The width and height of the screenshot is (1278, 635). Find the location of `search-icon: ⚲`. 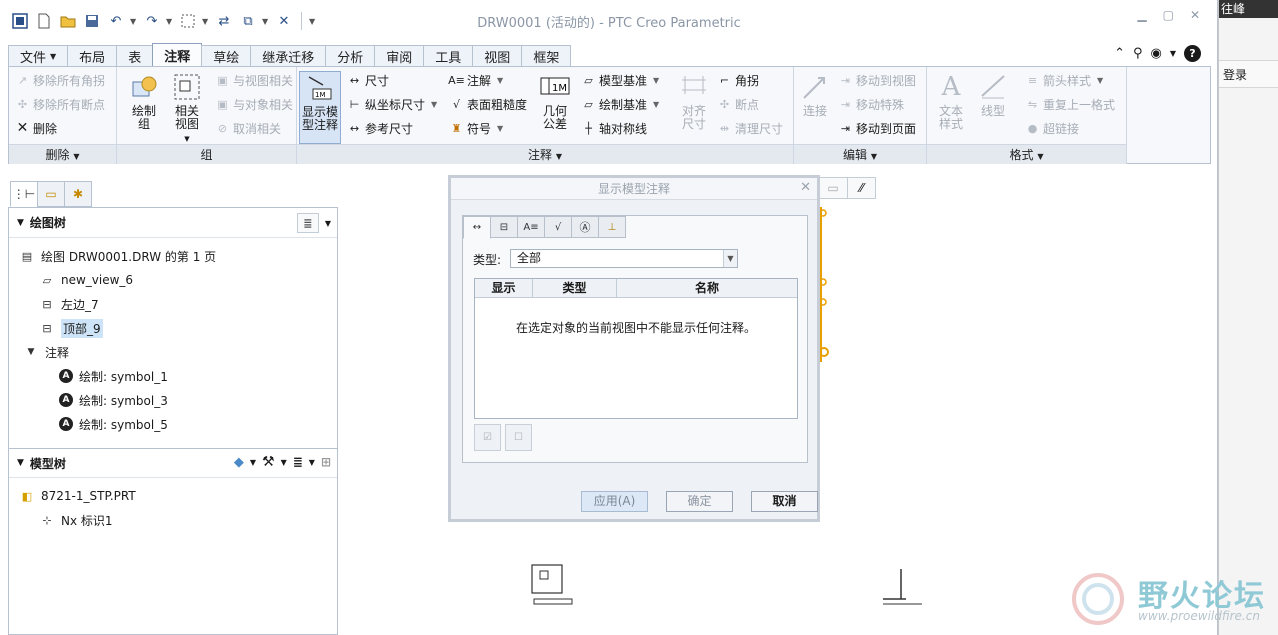

search-icon: ⚲ is located at coordinates (1138, 53).